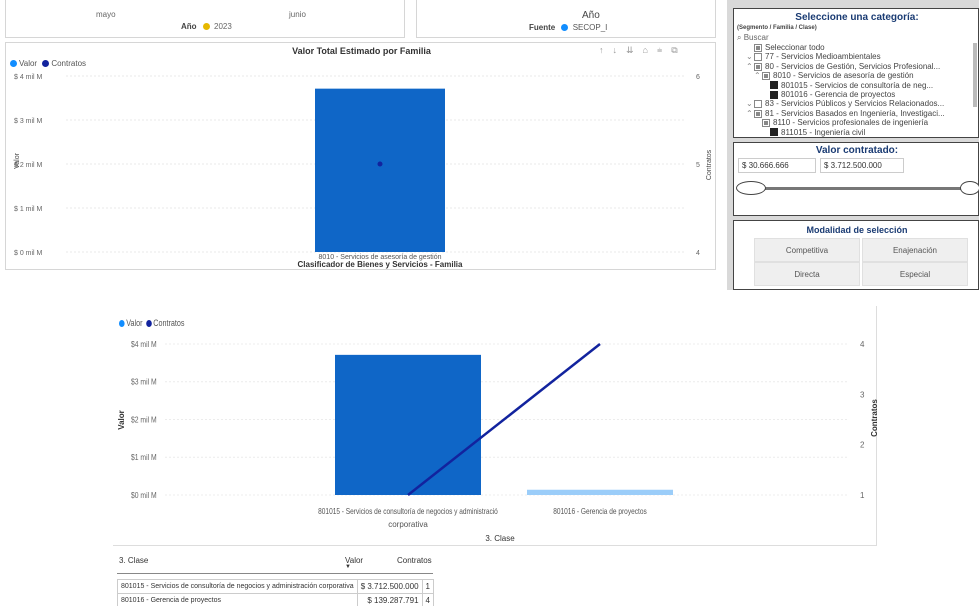  What do you see at coordinates (134, 323) in the screenshot?
I see `legend-valor-label: Valor` at bounding box center [134, 323].